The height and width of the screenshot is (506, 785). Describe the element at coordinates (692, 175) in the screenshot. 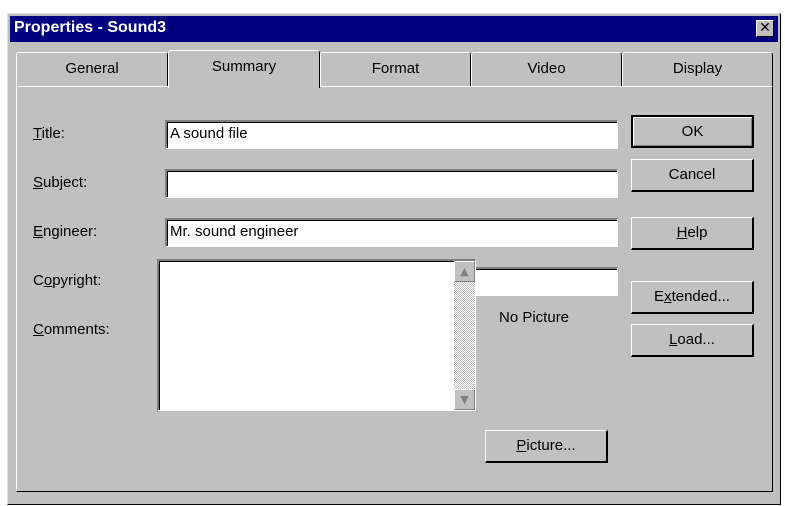

I see `cancel-button: Cancel` at that location.